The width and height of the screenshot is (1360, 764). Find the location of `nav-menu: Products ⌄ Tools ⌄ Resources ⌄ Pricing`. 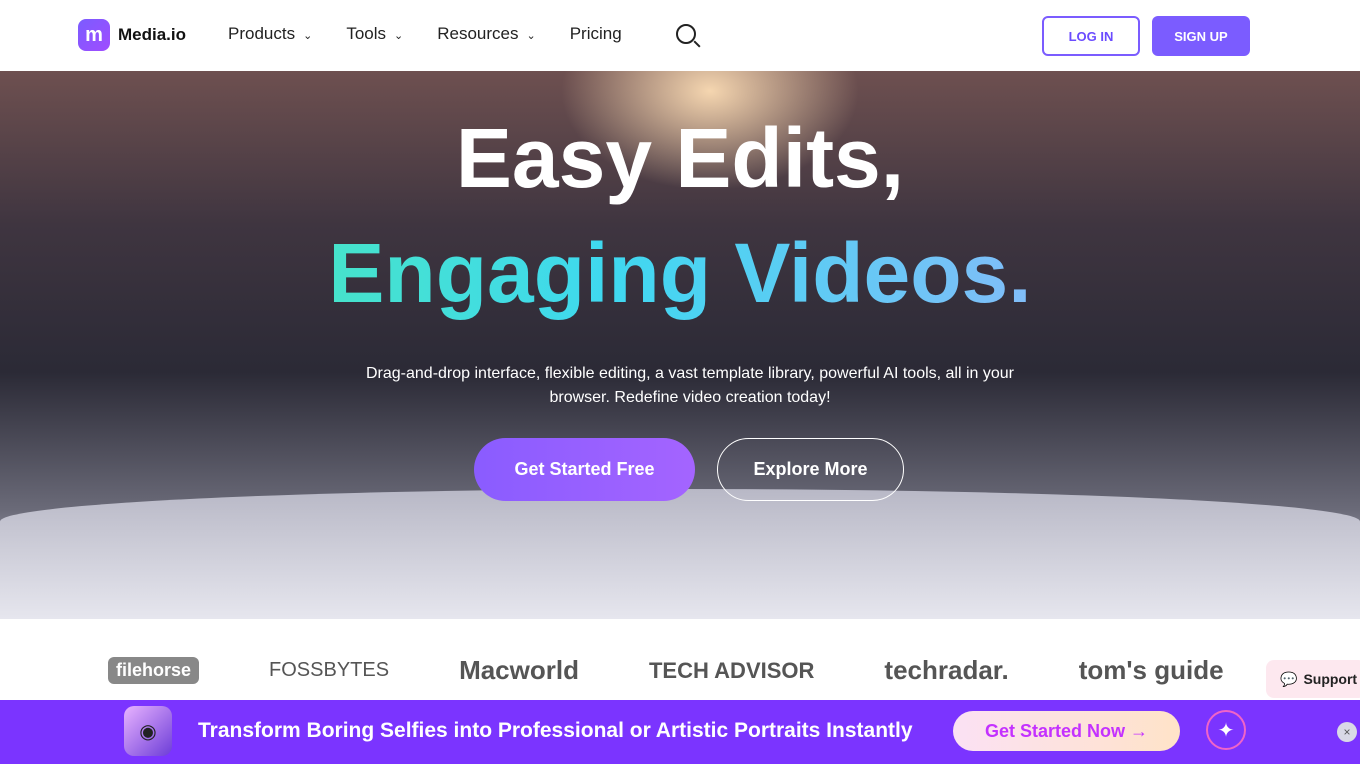

nav-menu: Products ⌄ Tools ⌄ Resources ⌄ Pricing is located at coordinates (425, 34).